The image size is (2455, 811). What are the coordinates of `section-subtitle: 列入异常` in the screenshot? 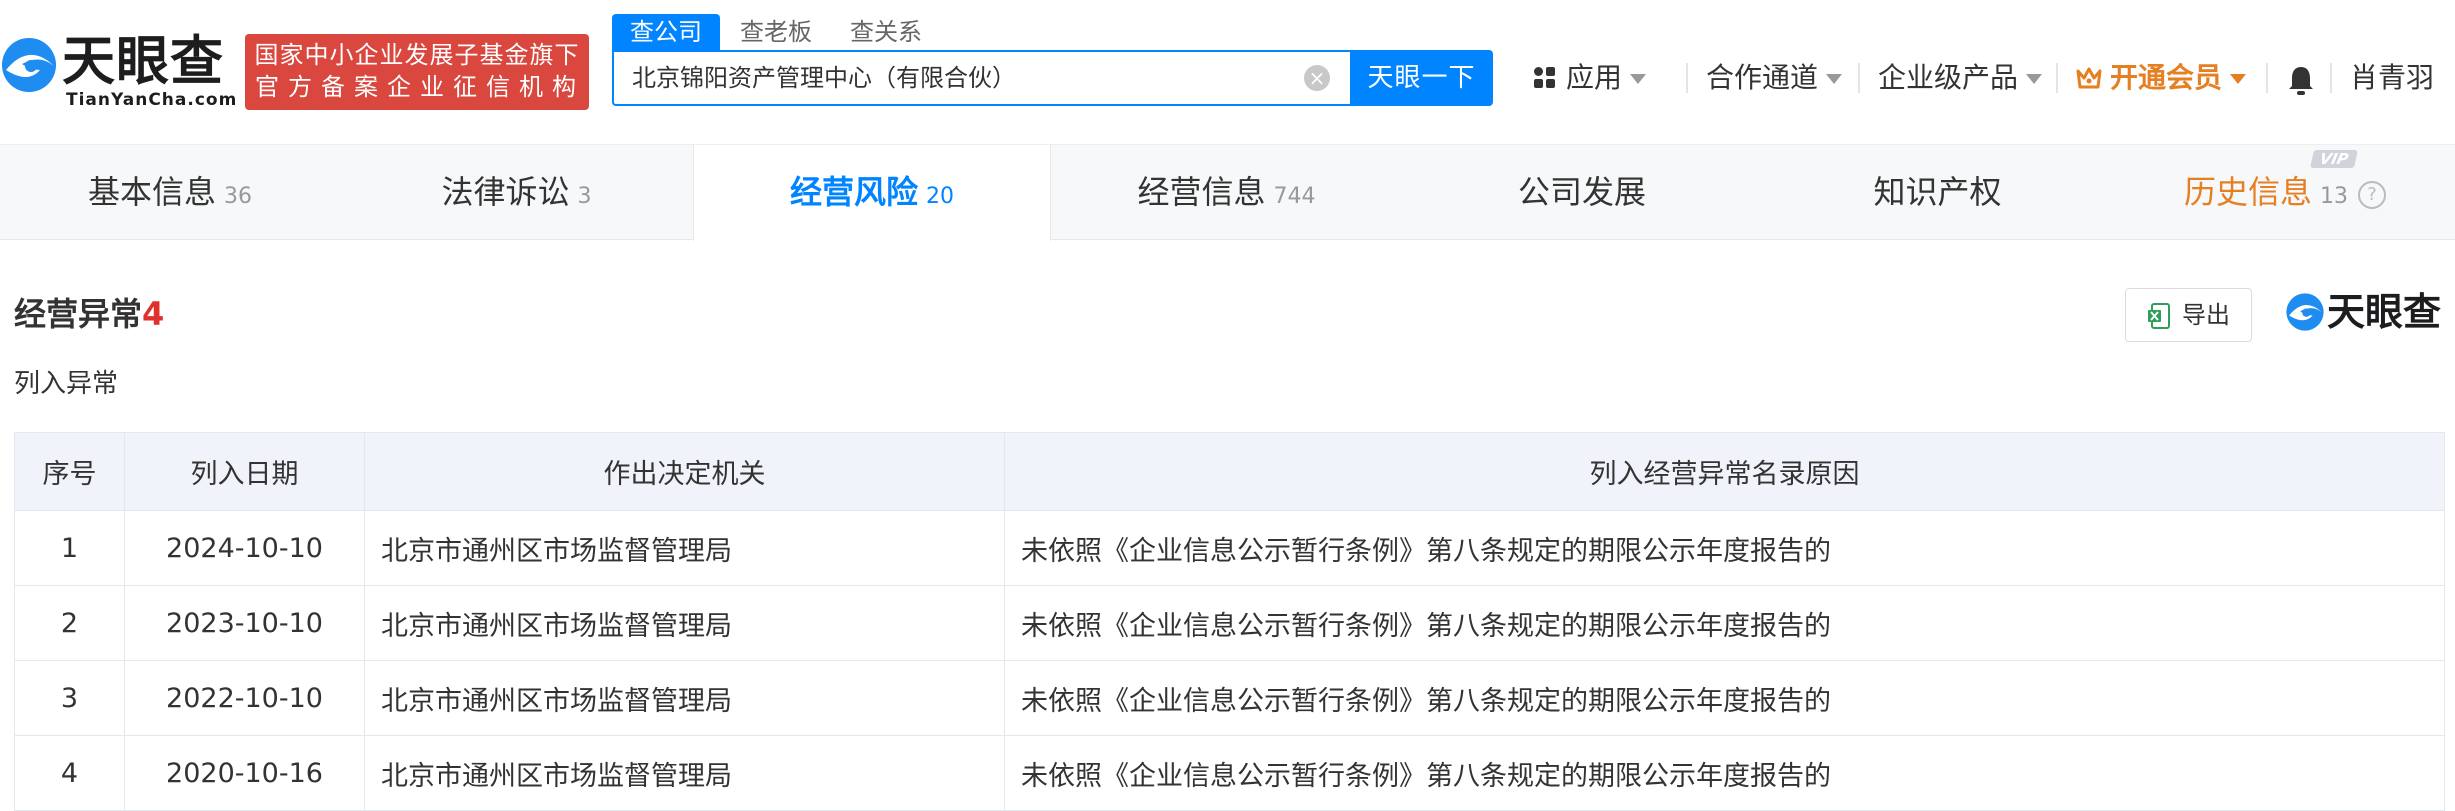 It's located at (66, 384).